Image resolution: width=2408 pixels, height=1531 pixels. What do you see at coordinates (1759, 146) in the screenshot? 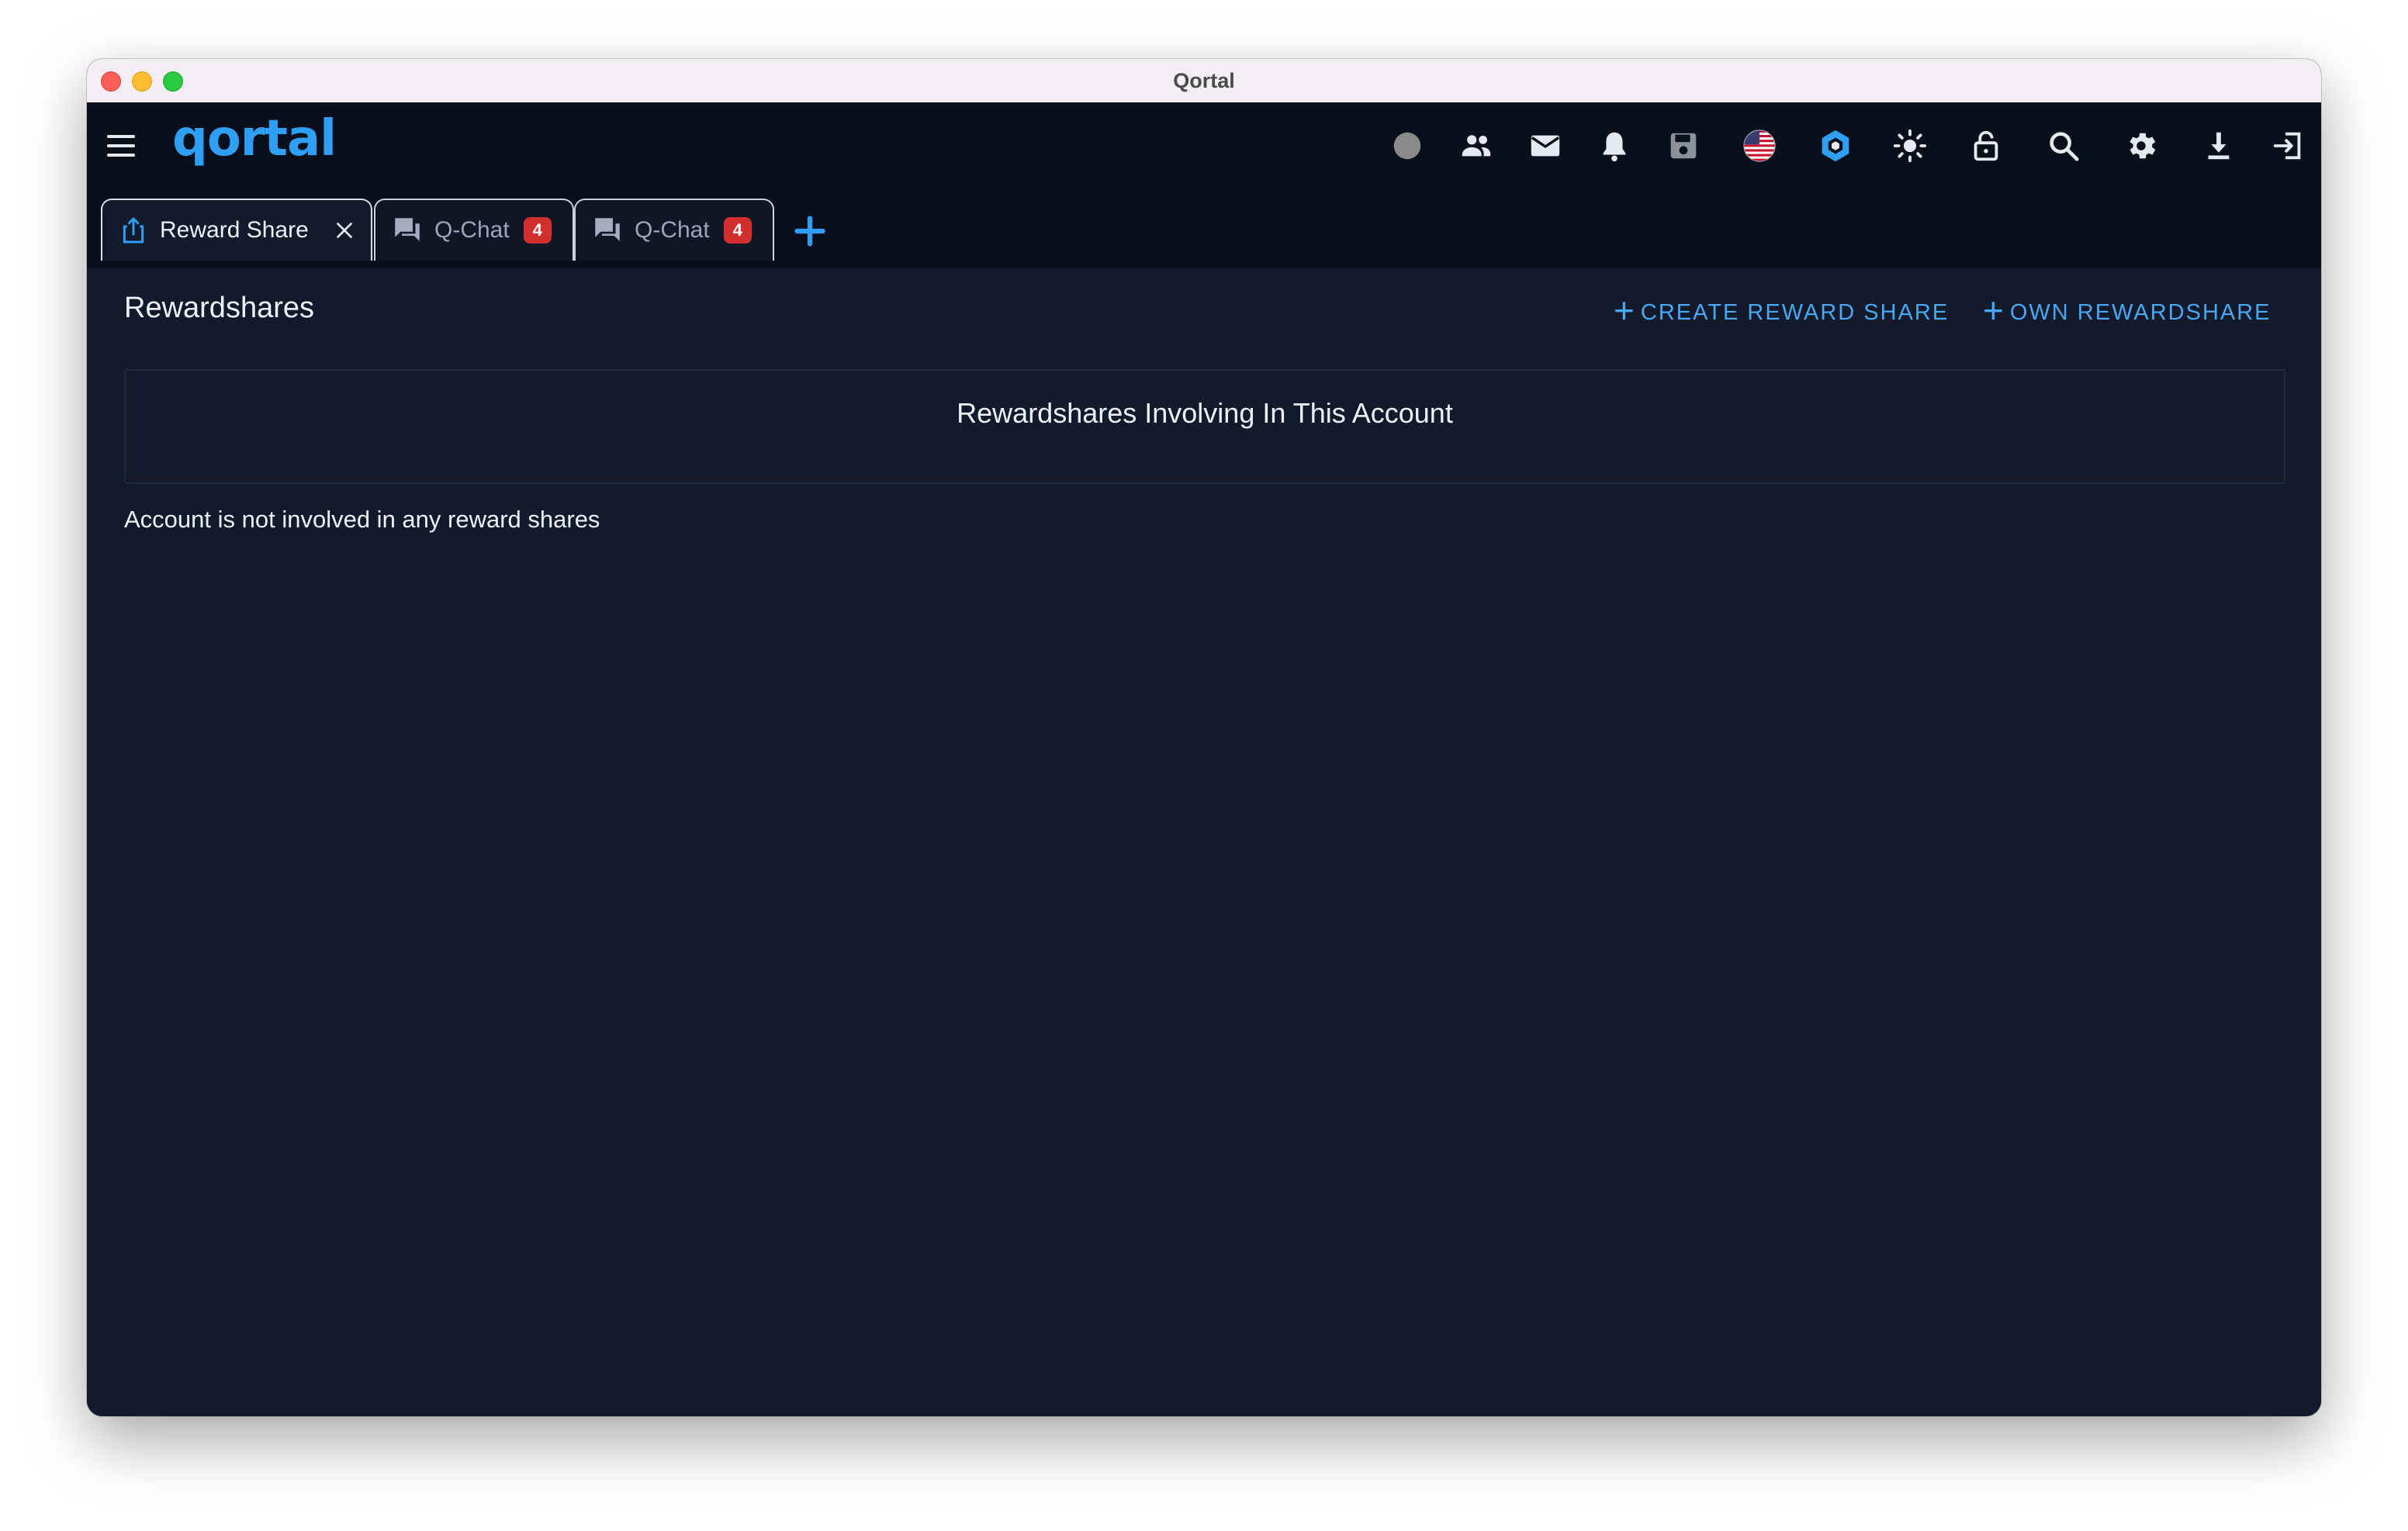
I see `us-flag-icon` at bounding box center [1759, 146].